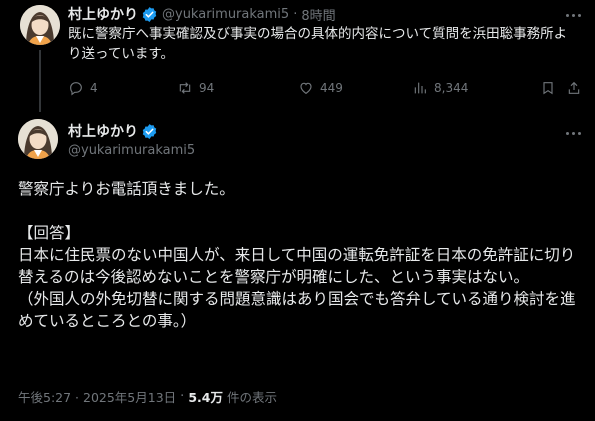 The height and width of the screenshot is (421, 595). I want to click on reply-icon, so click(76, 89).